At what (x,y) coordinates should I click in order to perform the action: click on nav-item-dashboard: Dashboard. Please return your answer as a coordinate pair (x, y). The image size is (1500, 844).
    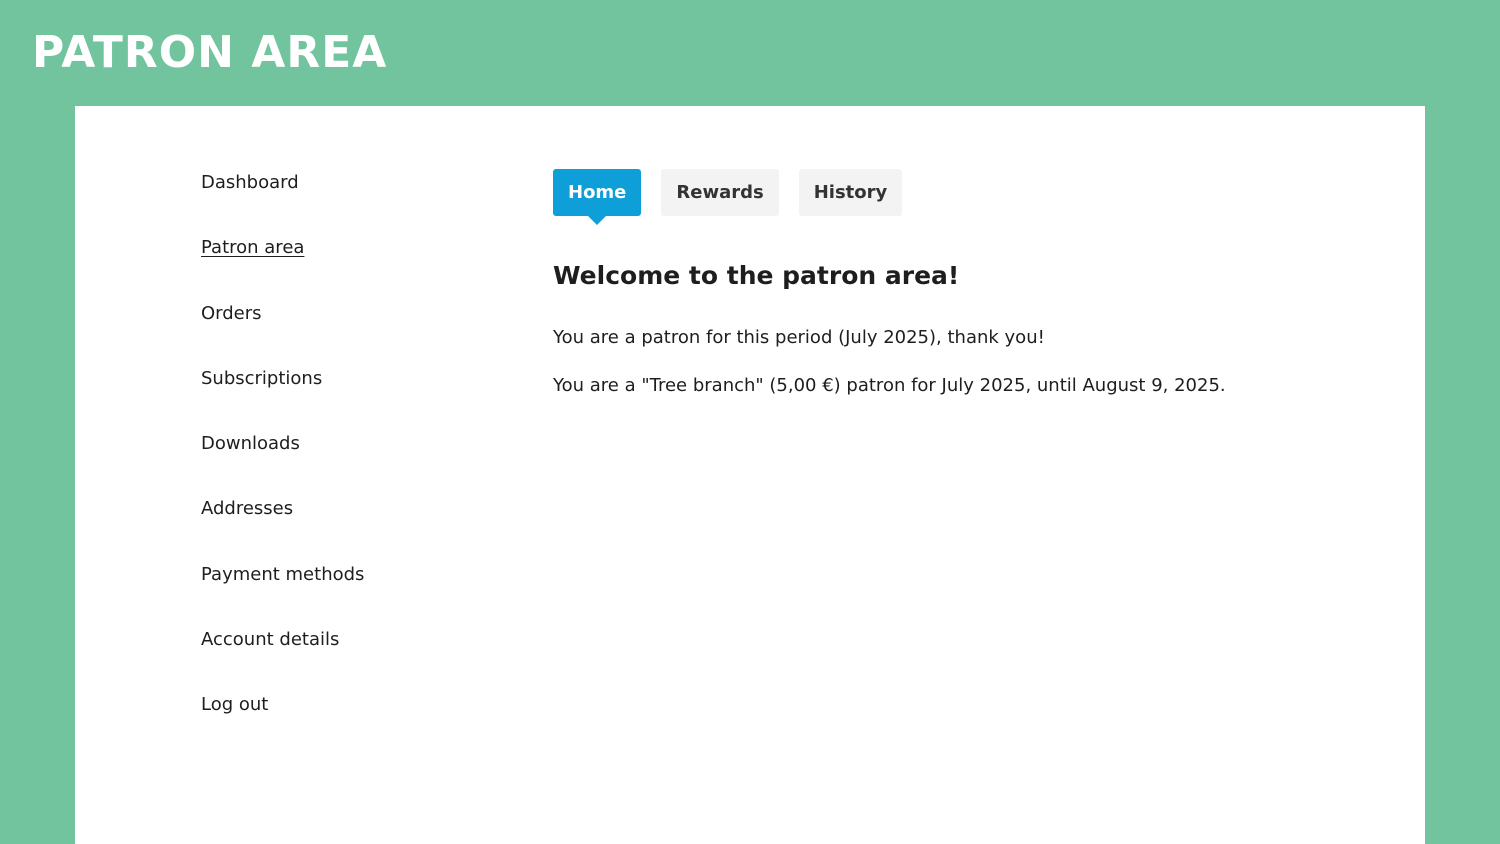
    Looking at the image, I should click on (351, 198).